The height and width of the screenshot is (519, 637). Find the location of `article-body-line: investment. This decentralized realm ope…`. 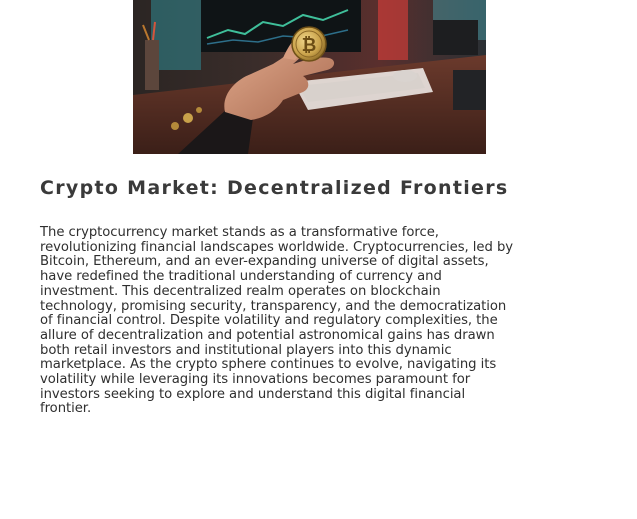

article-body-line: investment. This decentralized realm ope… is located at coordinates (240, 291).